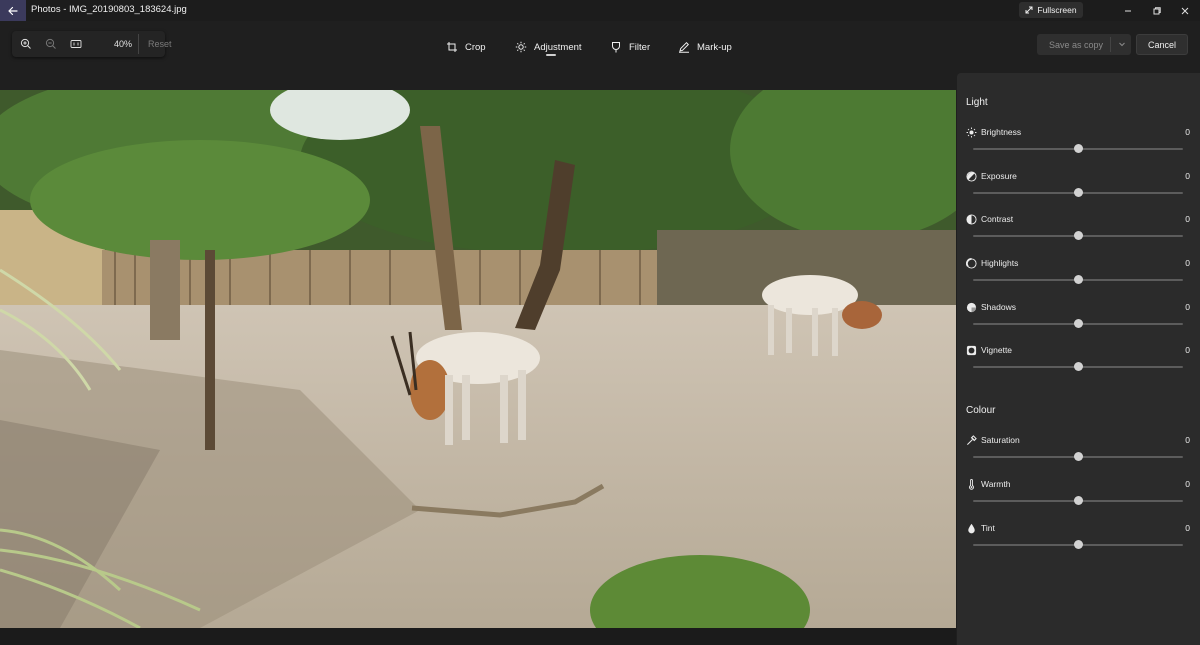 Image resolution: width=1200 pixels, height=645 pixels. What do you see at coordinates (998, 307) in the screenshot?
I see `shadows-label: Shadows` at bounding box center [998, 307].